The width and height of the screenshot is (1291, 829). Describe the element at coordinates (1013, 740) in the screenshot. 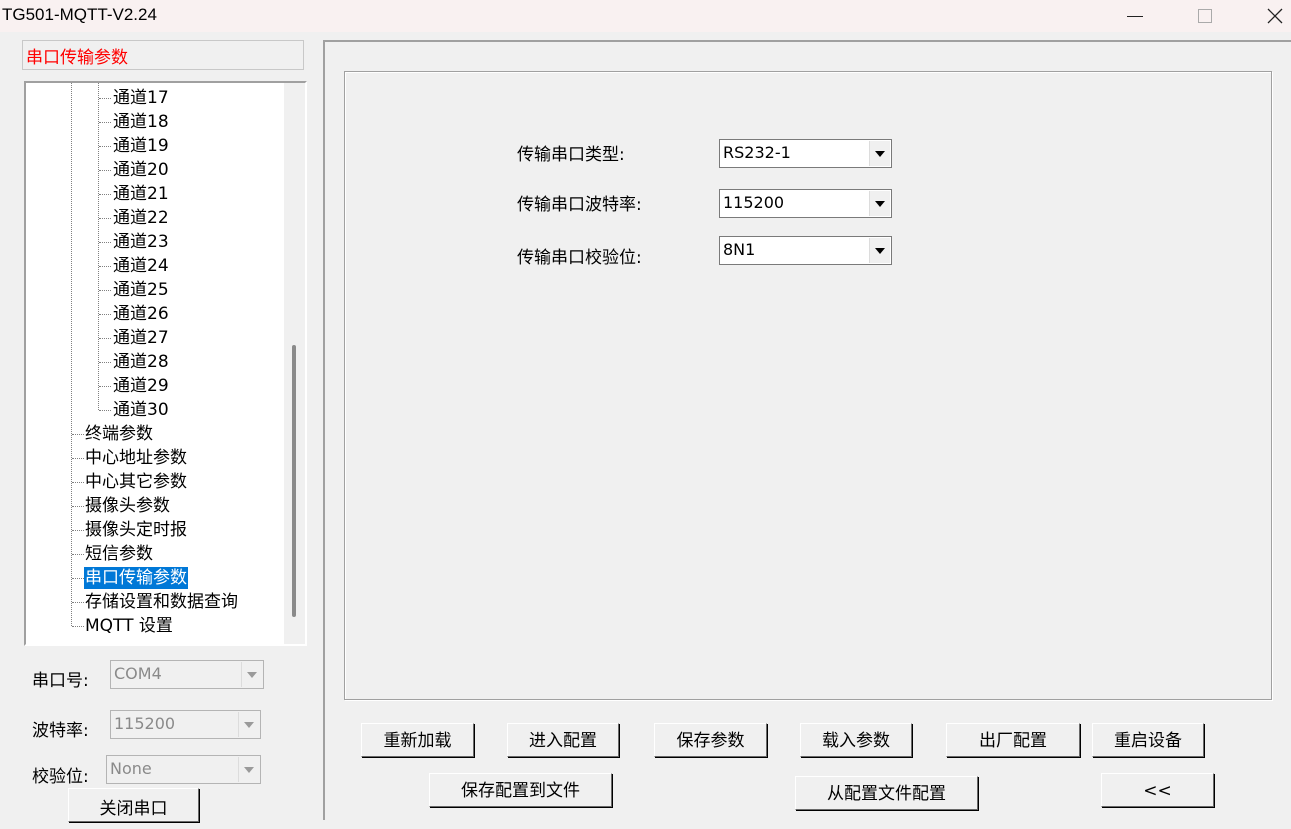

I see `factory-reset-button: 出厂配置` at that location.